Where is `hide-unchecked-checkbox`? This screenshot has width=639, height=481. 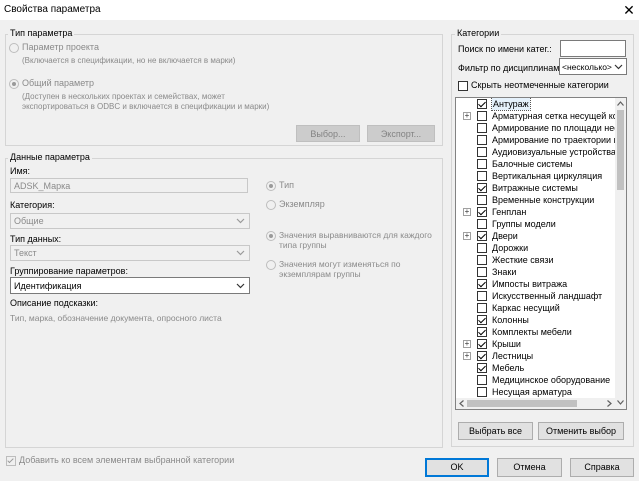 hide-unchecked-checkbox is located at coordinates (463, 86).